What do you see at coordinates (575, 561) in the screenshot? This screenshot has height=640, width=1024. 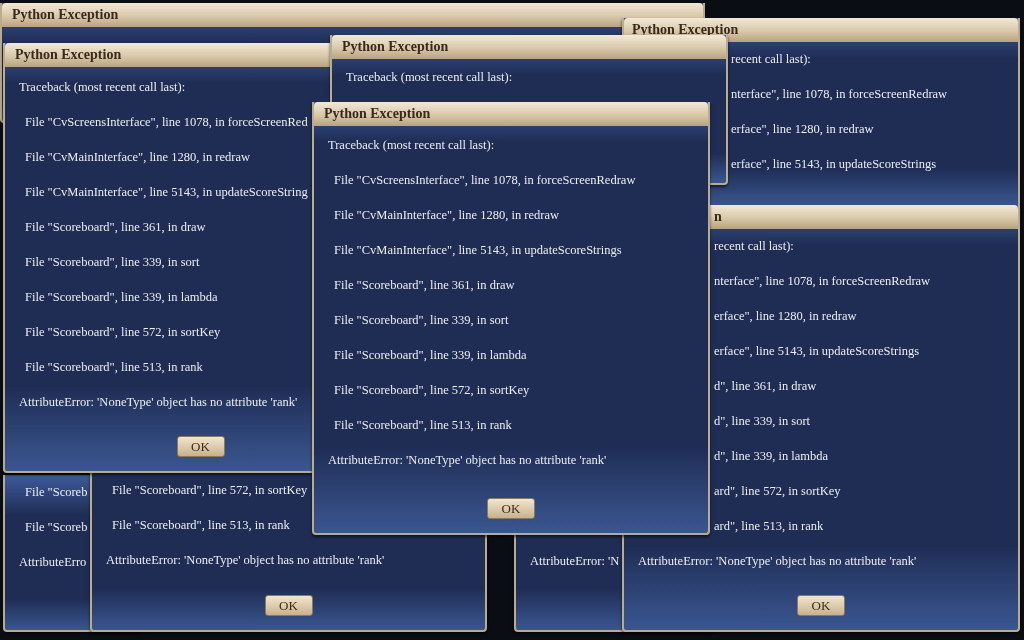 I see `error-message: AttributeError: 'N` at bounding box center [575, 561].